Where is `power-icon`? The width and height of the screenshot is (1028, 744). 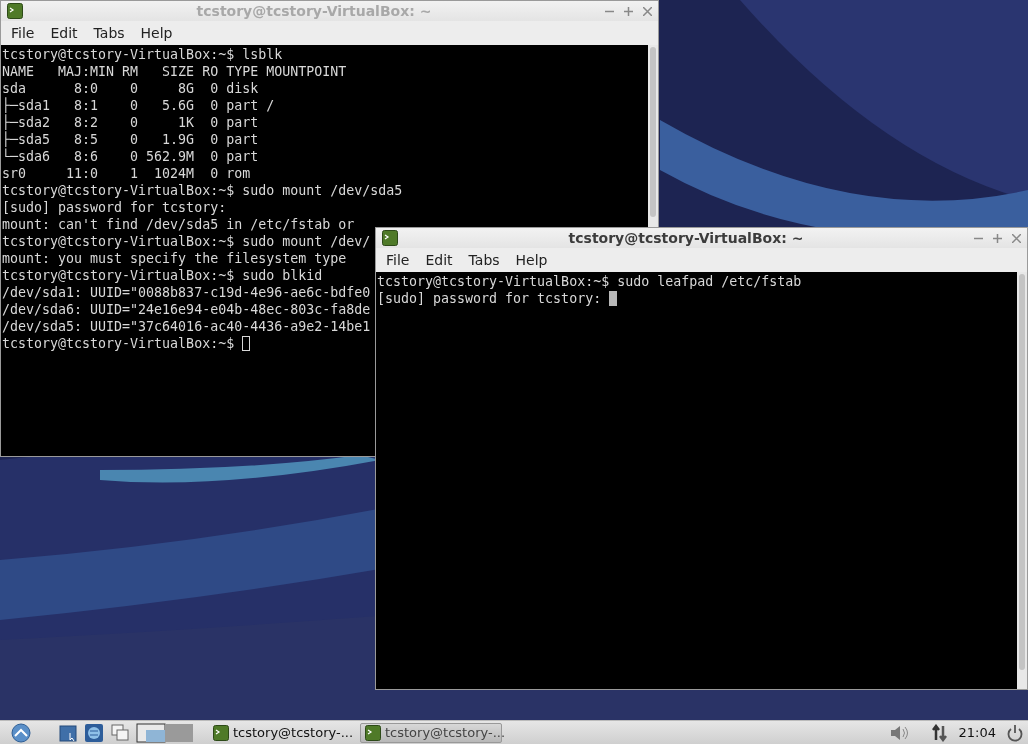
power-icon is located at coordinates (1015, 732).